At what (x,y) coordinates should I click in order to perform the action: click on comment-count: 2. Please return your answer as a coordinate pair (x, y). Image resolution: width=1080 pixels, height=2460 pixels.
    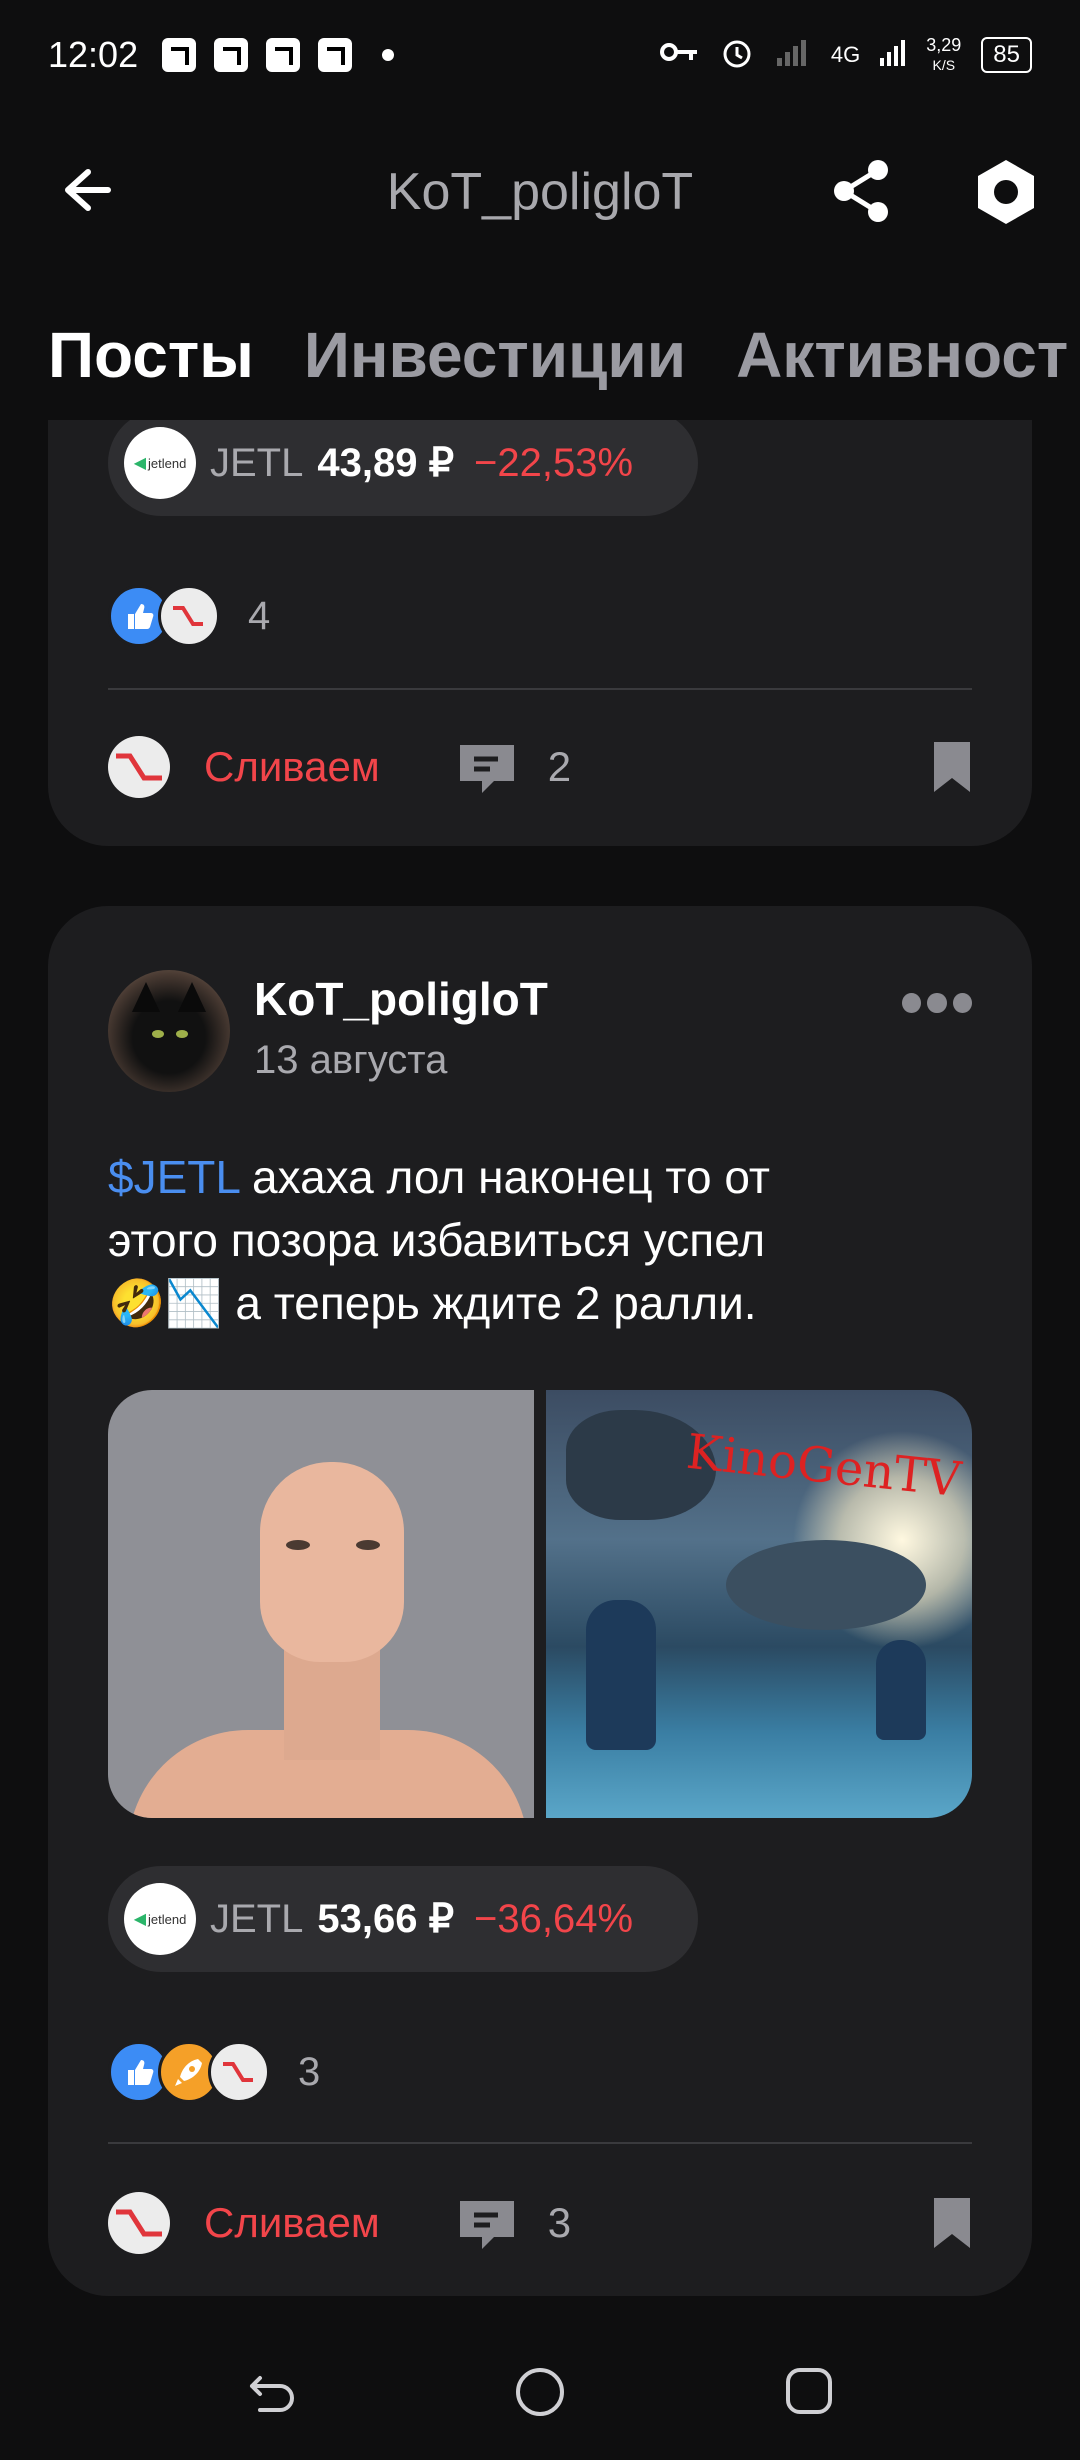
    Looking at the image, I should click on (559, 766).